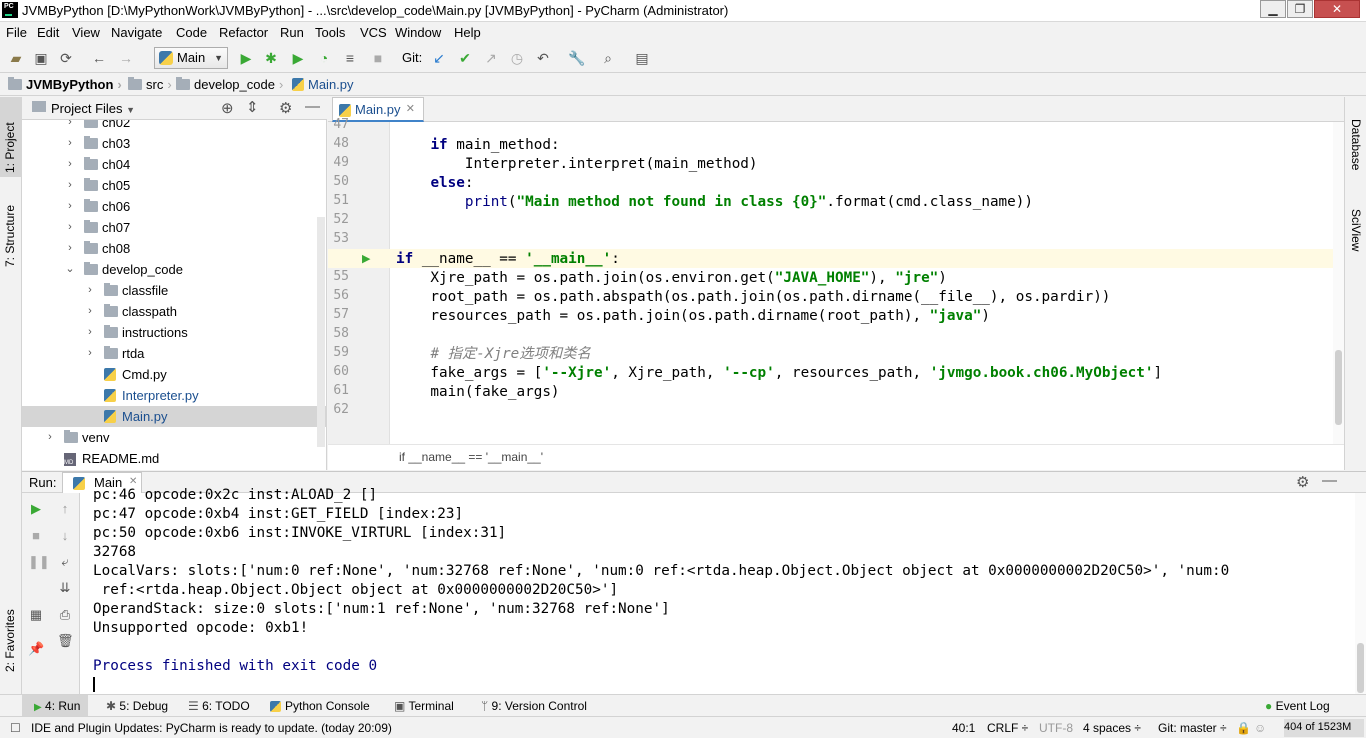 This screenshot has height=738, width=1366. What do you see at coordinates (439, 58) in the screenshot?
I see `git-update-icon: ↙` at bounding box center [439, 58].